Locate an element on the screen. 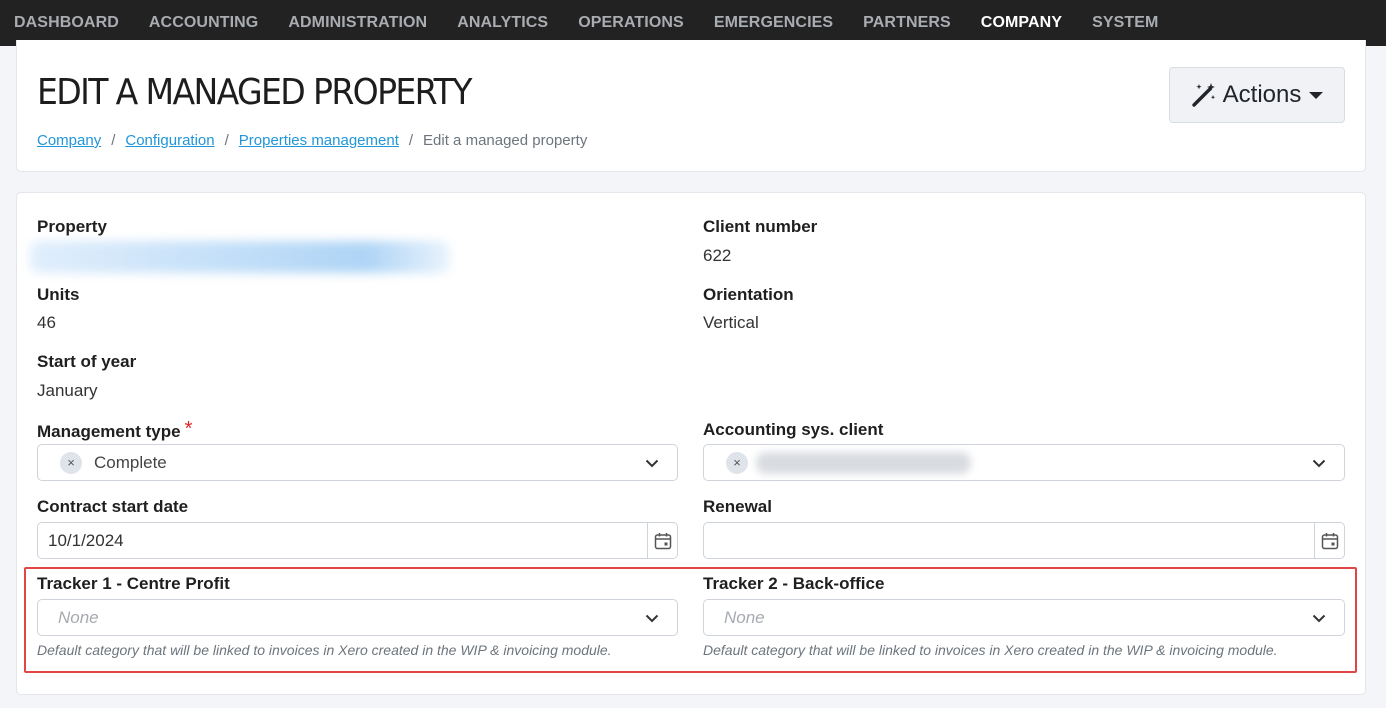  actions-button-label: Actions is located at coordinates (1262, 94).